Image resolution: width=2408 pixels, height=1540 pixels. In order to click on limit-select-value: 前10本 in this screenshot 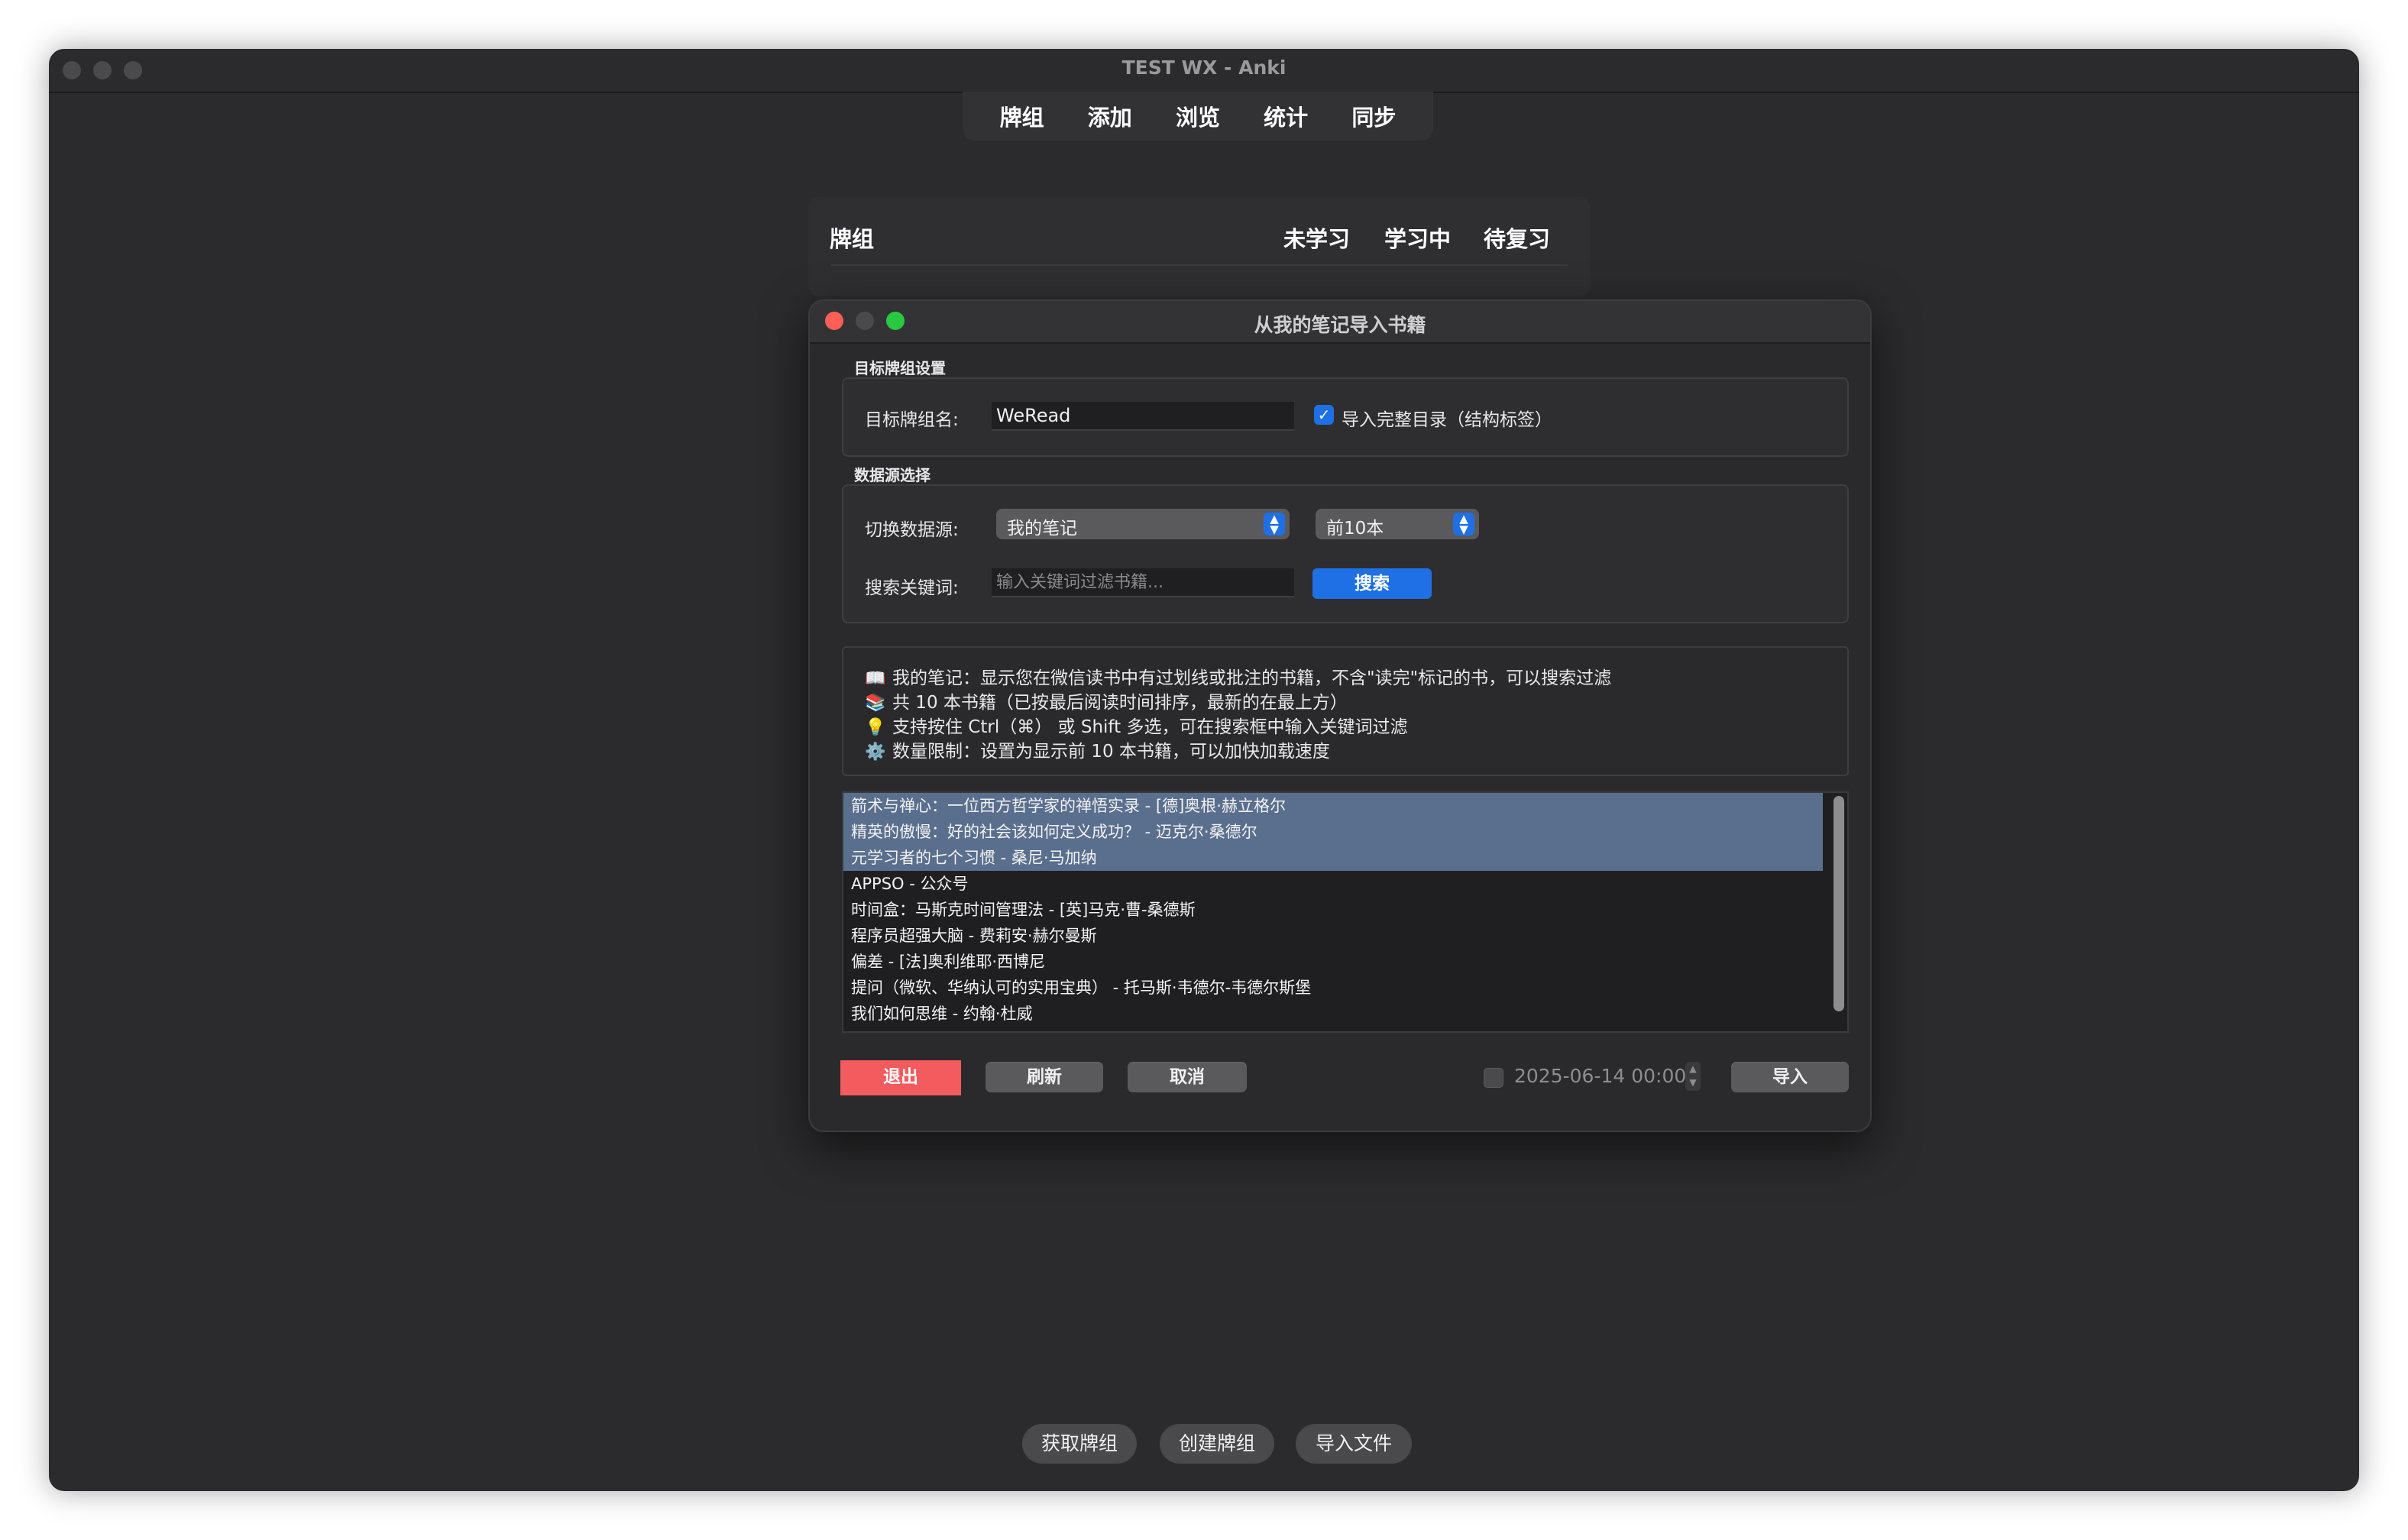, I will do `click(1355, 529)`.